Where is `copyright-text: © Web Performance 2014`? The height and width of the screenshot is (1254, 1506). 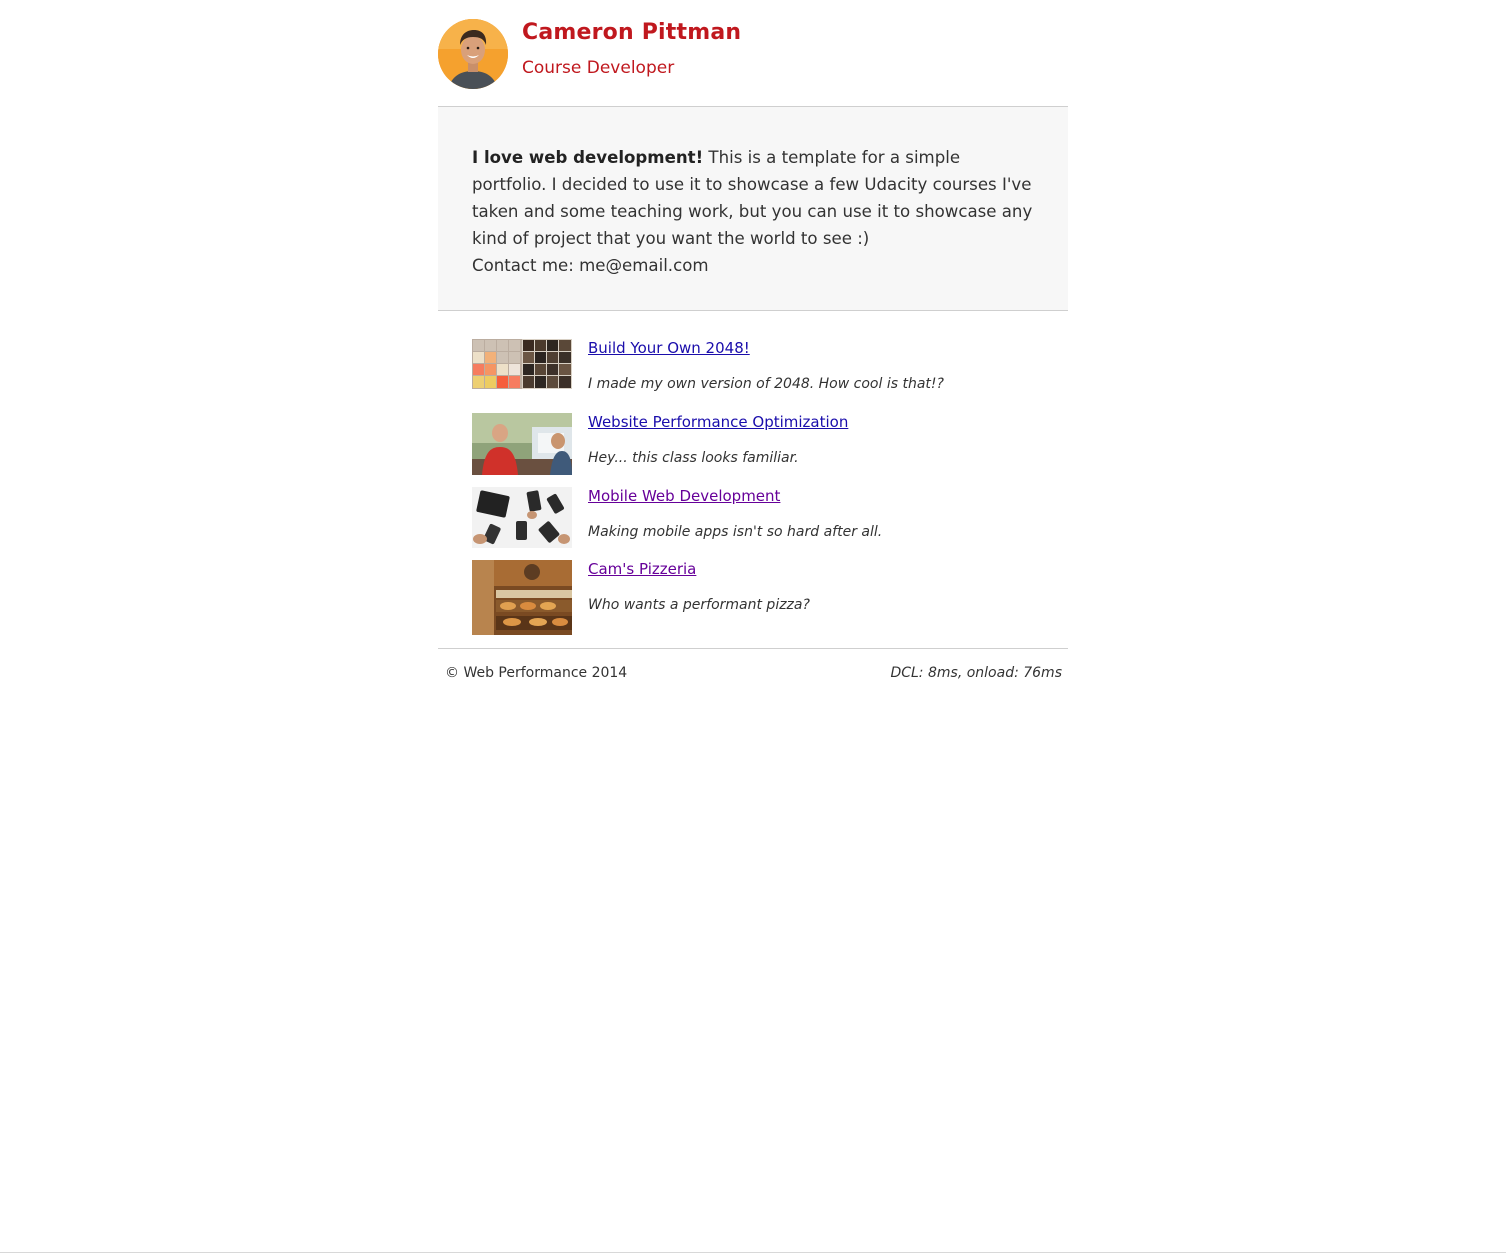 copyright-text: © Web Performance 2014 is located at coordinates (536, 673).